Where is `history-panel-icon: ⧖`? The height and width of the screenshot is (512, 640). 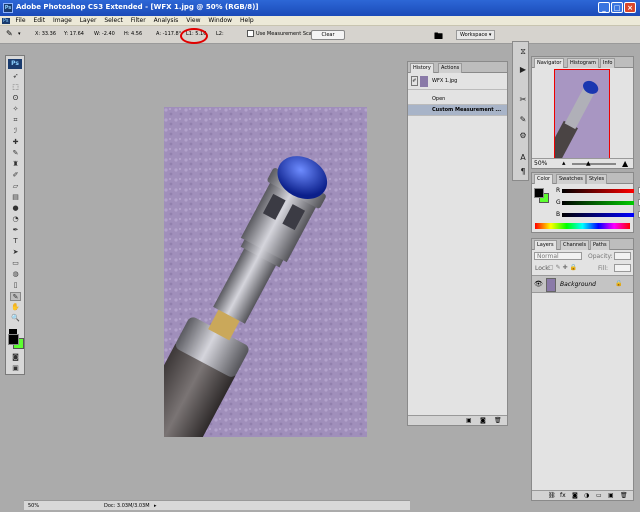 history-panel-icon: ⧖ is located at coordinates (523, 52).